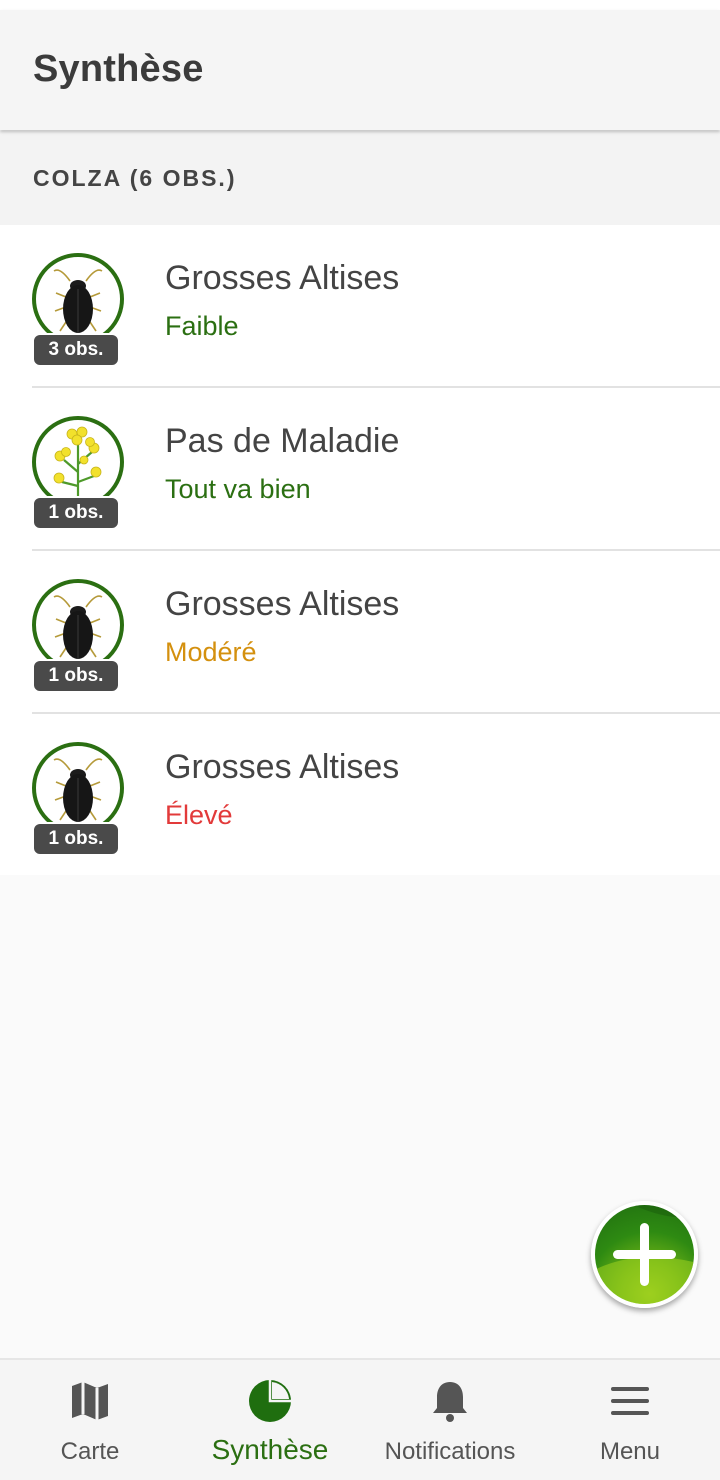 Image resolution: width=720 pixels, height=1480 pixels. I want to click on bottom-navigation: Carte Synthèse Notifications Menu, so click(360, 1419).